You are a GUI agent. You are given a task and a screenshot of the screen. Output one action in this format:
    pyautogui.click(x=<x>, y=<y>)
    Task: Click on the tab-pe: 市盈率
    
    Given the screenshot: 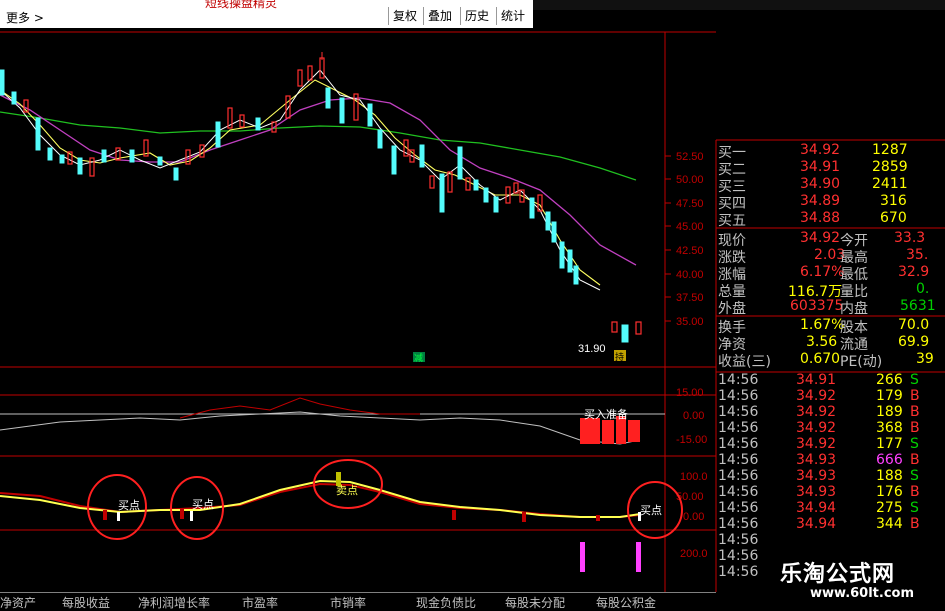 What is the action you would take?
    pyautogui.click(x=260, y=602)
    